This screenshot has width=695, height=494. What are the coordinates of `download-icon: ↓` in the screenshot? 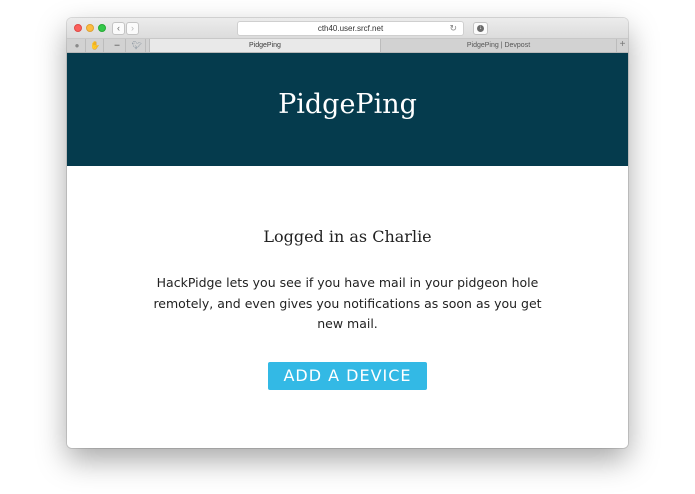 It's located at (480, 28).